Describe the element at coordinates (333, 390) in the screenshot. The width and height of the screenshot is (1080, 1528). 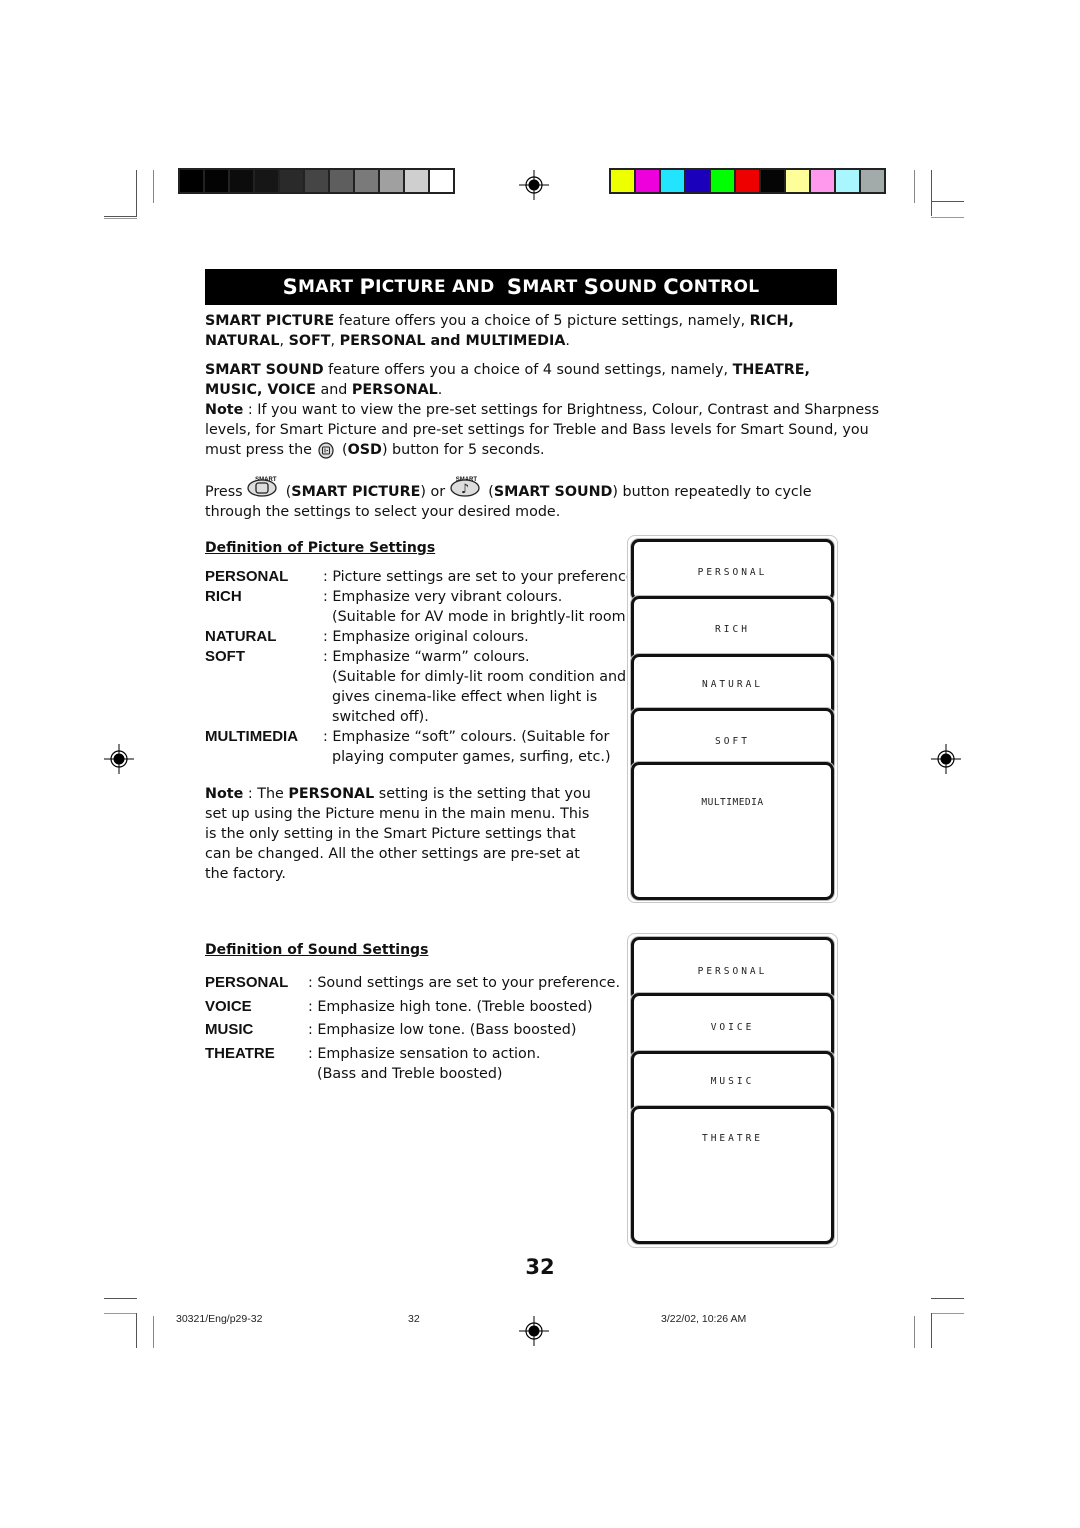
I see `text: and` at that location.